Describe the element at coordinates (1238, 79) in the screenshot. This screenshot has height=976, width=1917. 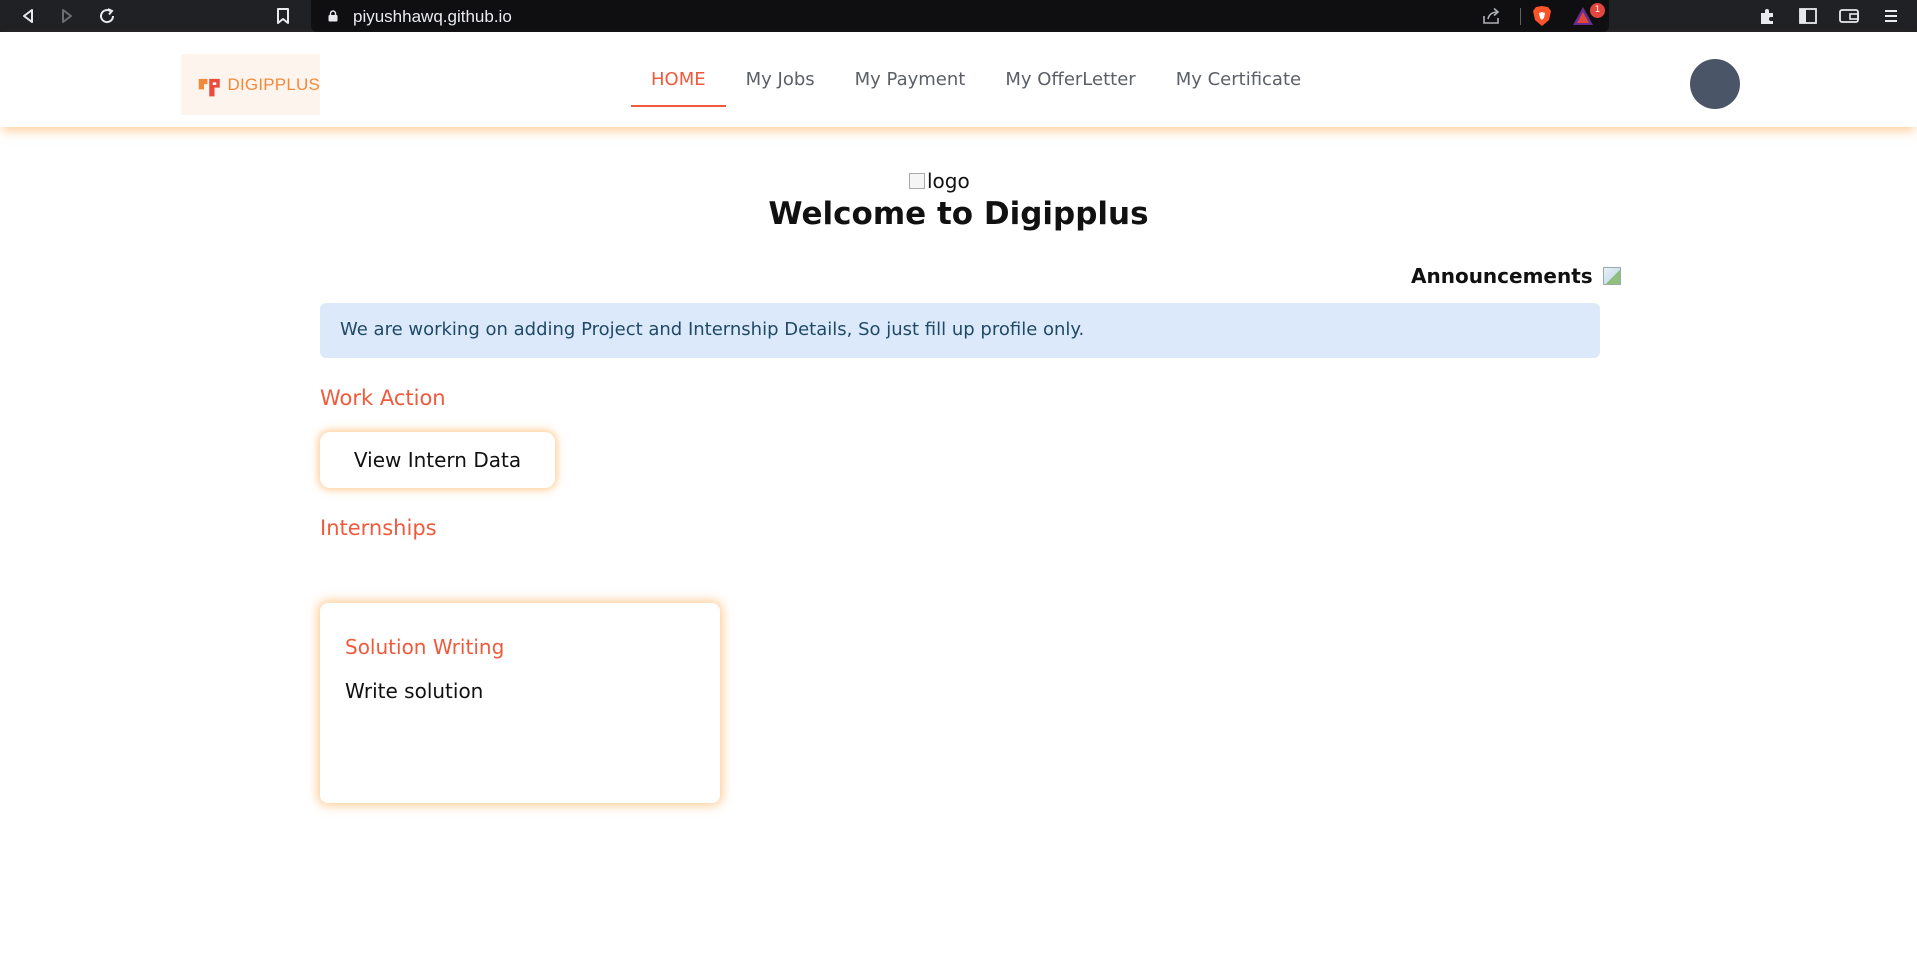
I see `nav-my-certificate: My Certificate` at that location.